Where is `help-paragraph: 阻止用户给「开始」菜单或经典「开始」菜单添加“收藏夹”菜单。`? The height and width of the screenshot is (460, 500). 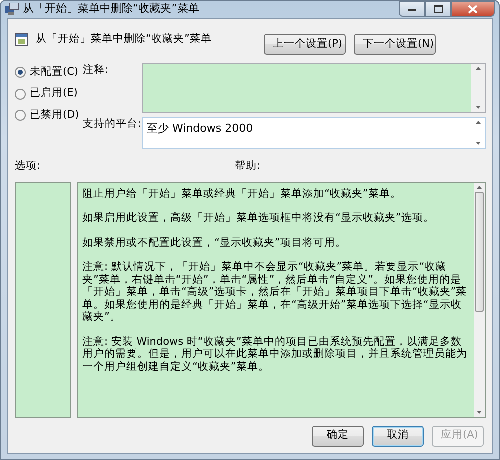
help-paragraph: 阻止用户给「开始」菜单或经典「开始」菜单添加“收藏夹”菜单。 is located at coordinates (242, 194).